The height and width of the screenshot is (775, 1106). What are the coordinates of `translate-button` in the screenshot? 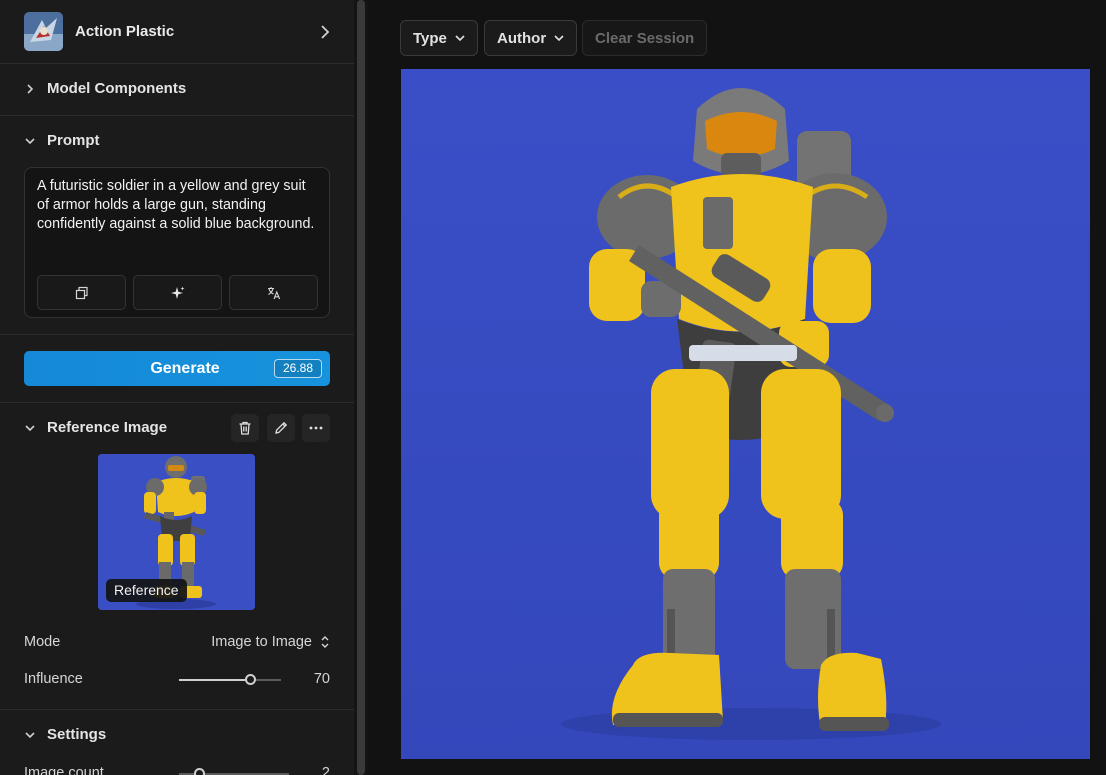 It's located at (273, 292).